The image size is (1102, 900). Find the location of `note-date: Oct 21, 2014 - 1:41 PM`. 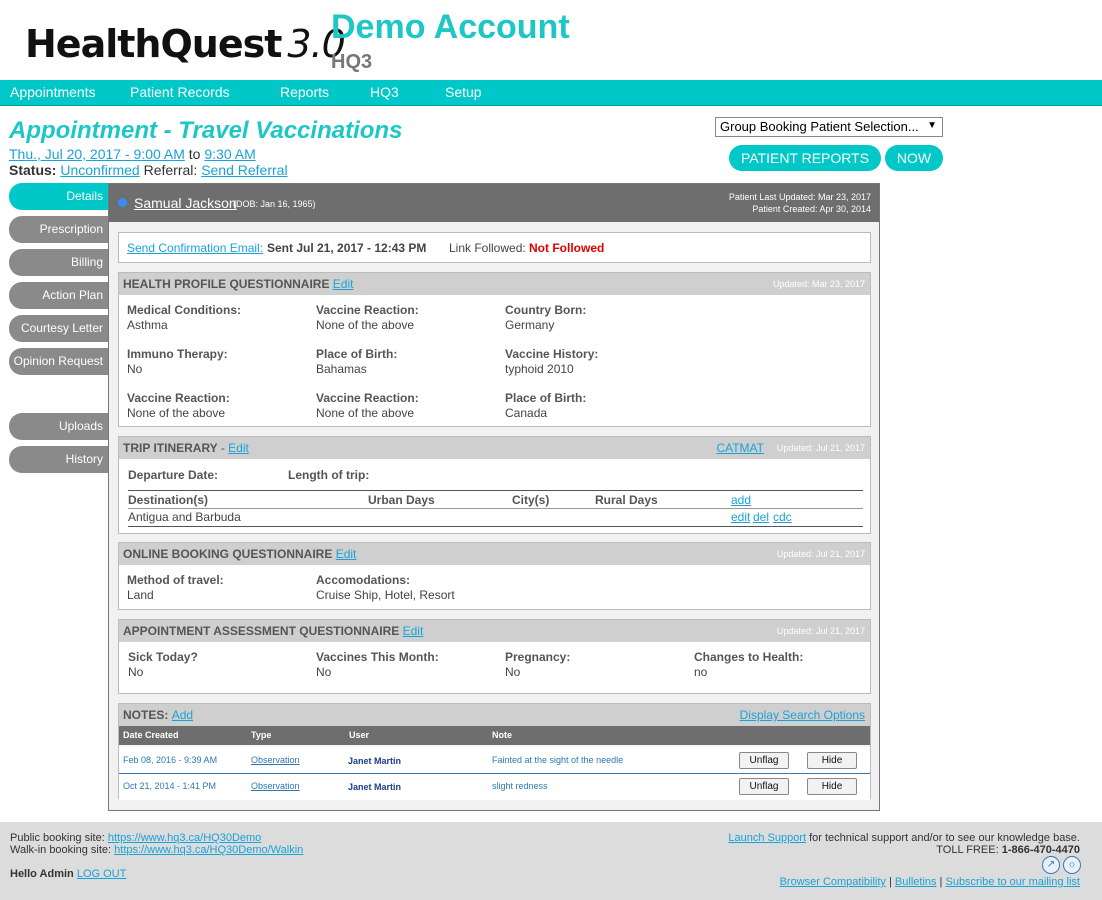

note-date: Oct 21, 2014 - 1:41 PM is located at coordinates (170, 786).